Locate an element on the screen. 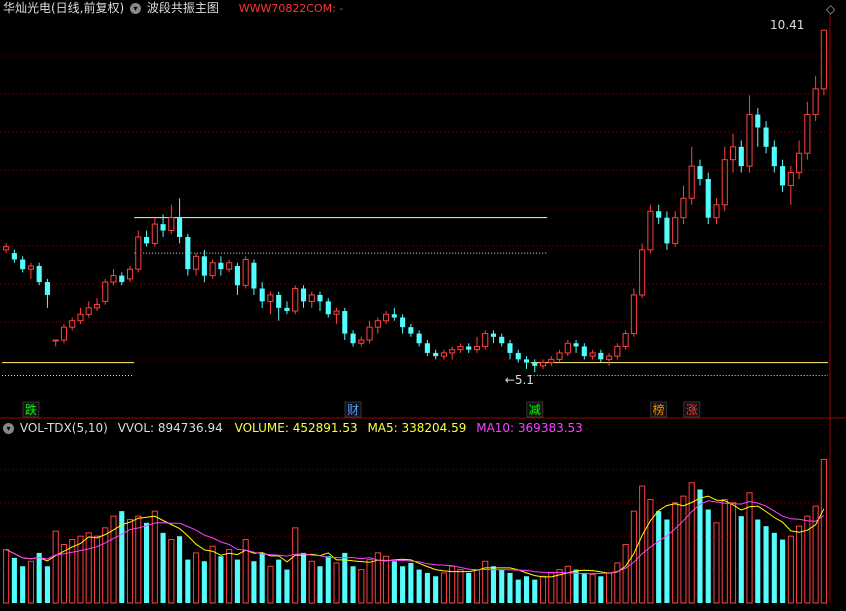  signal-label: 榜 is located at coordinates (659, 409).